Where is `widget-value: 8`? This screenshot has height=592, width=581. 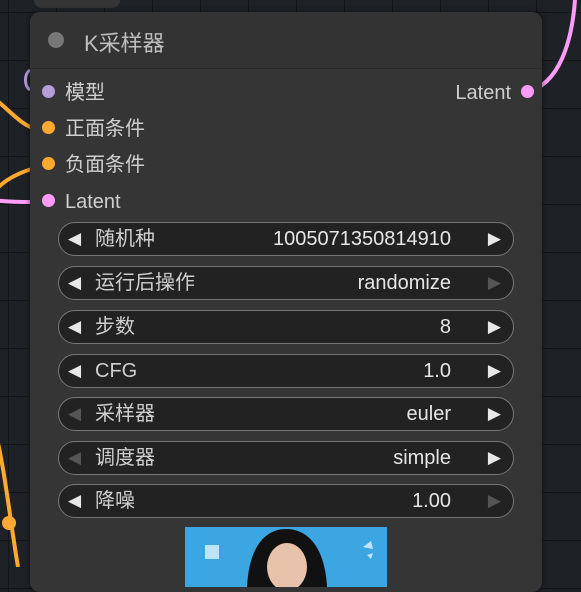
widget-value: 8 is located at coordinates (445, 327).